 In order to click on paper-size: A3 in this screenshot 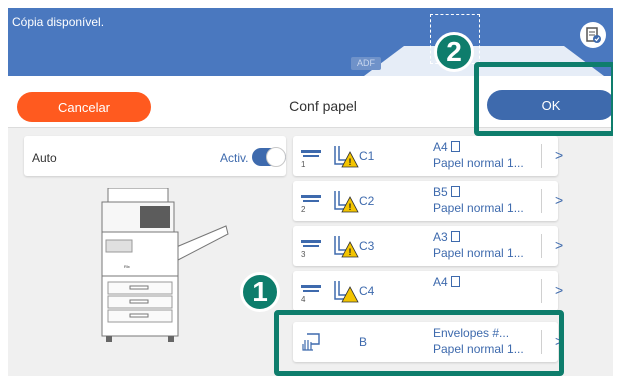, I will do `click(446, 237)`.